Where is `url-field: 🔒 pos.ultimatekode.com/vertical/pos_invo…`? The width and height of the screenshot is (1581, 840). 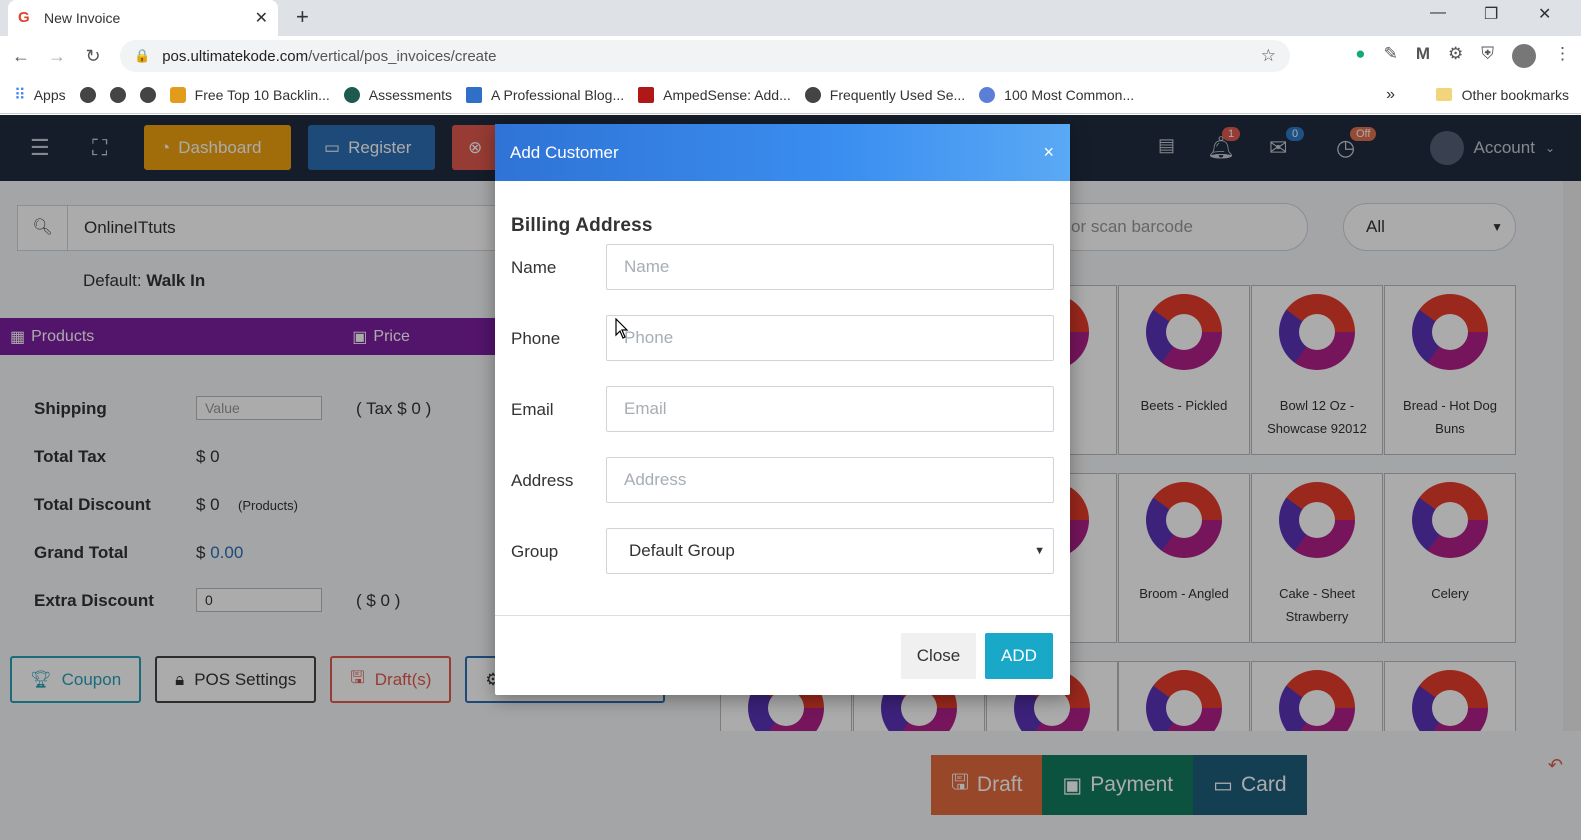
url-field: 🔒 pos.ultimatekode.com/vertical/pos_invo… is located at coordinates (705, 56).